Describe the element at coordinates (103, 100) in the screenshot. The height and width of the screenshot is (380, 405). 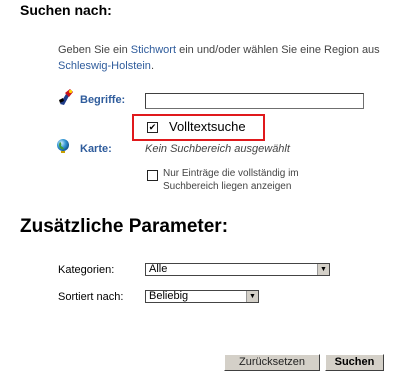
I see `begriffe-label: Begriffe:` at that location.